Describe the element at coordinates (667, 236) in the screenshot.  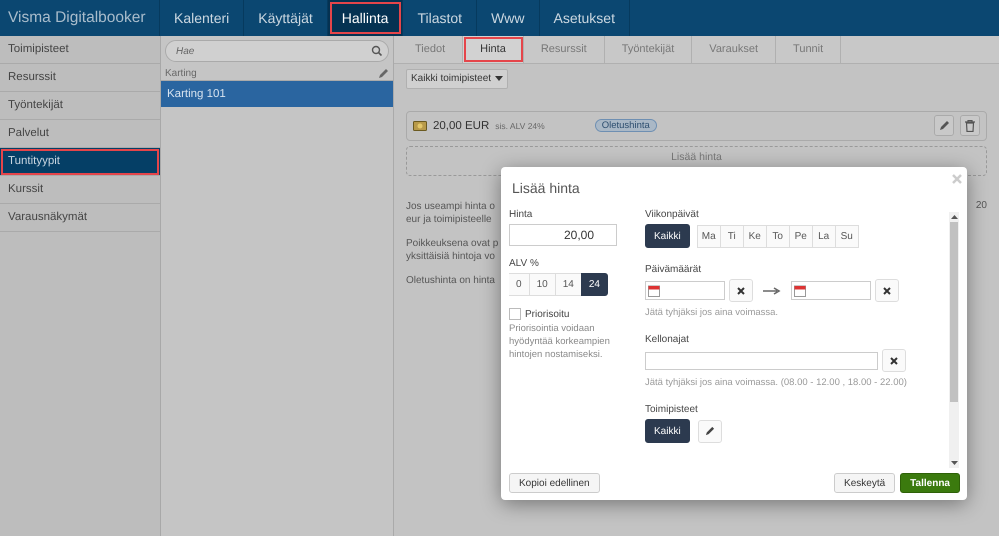
I see `all-days-button: Kaikki` at that location.